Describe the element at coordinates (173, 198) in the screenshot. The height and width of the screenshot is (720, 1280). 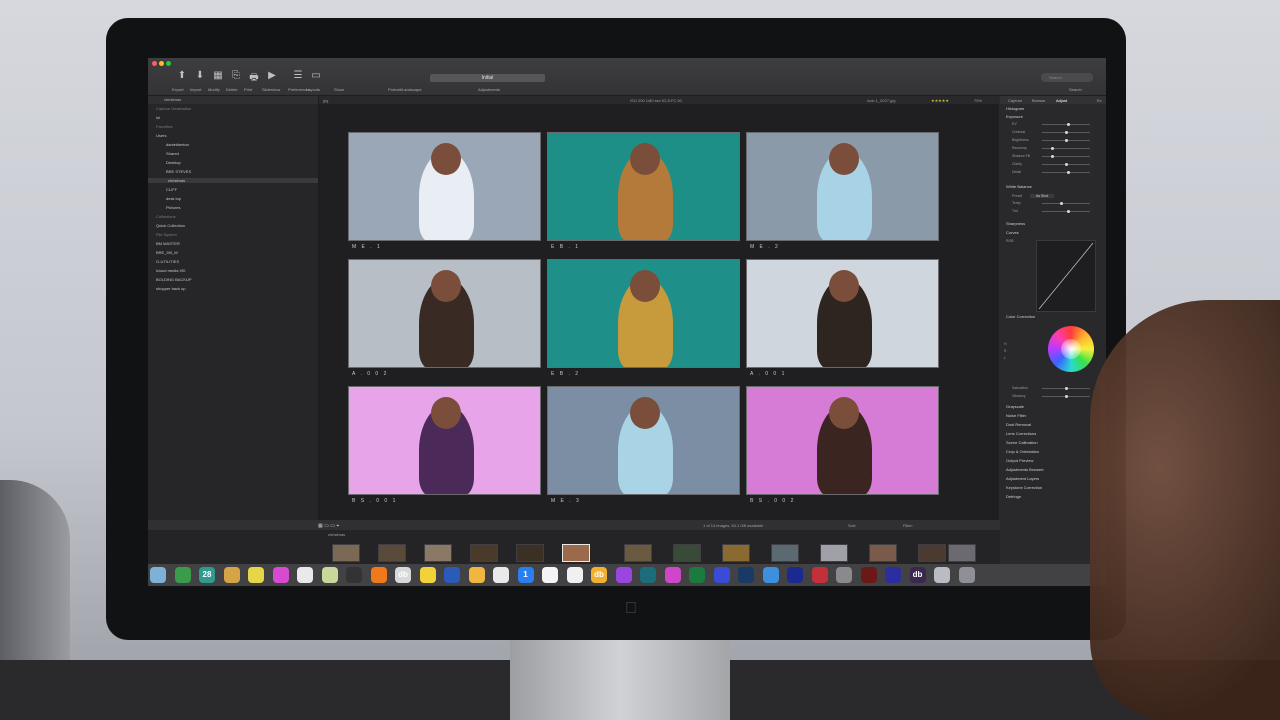
I see `library-item: desk top` at that location.